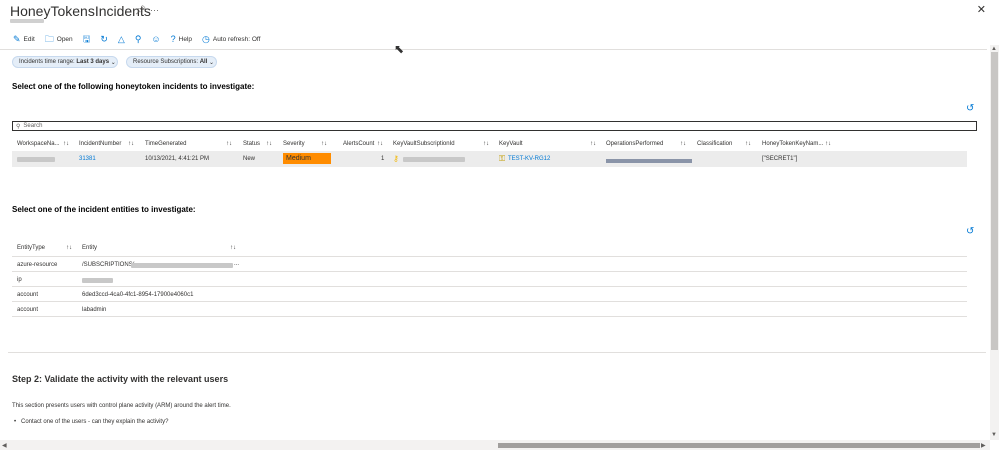 This screenshot has height=451, width=999. Describe the element at coordinates (249, 159) in the screenshot. I see `status-value: New` at that location.